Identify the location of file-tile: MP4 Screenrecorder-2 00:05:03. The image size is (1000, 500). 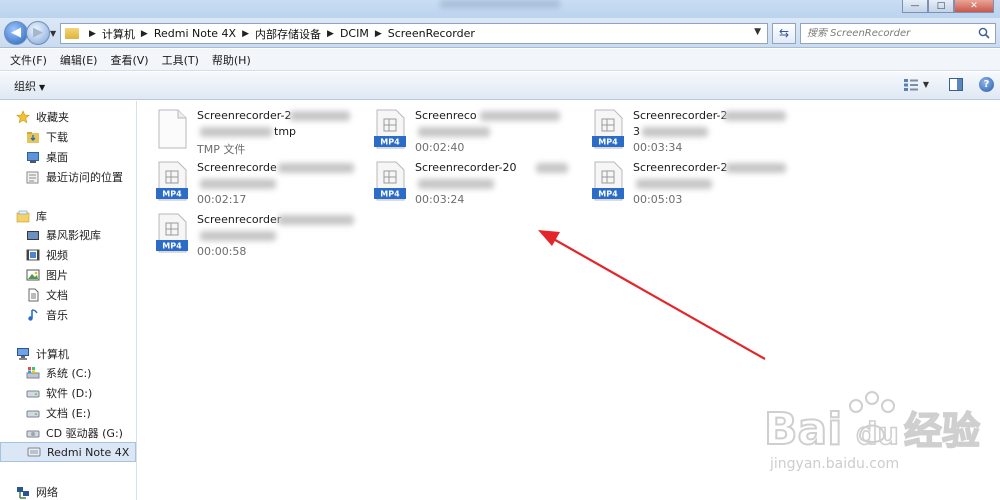
(682, 183).